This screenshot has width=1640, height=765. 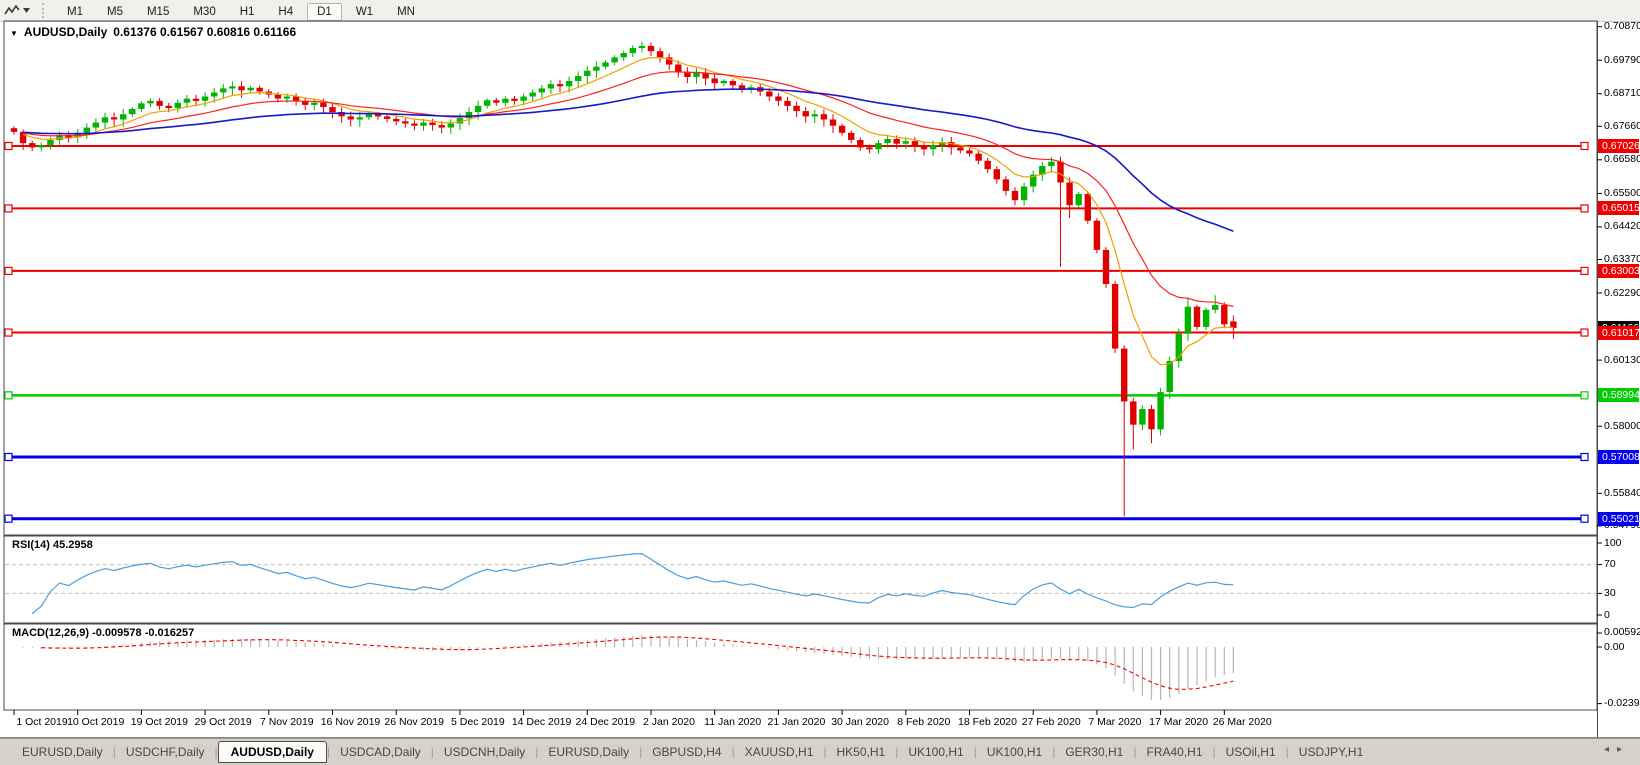 What do you see at coordinates (1619, 457) in the screenshot?
I see `level-price-label: 0.57008` at bounding box center [1619, 457].